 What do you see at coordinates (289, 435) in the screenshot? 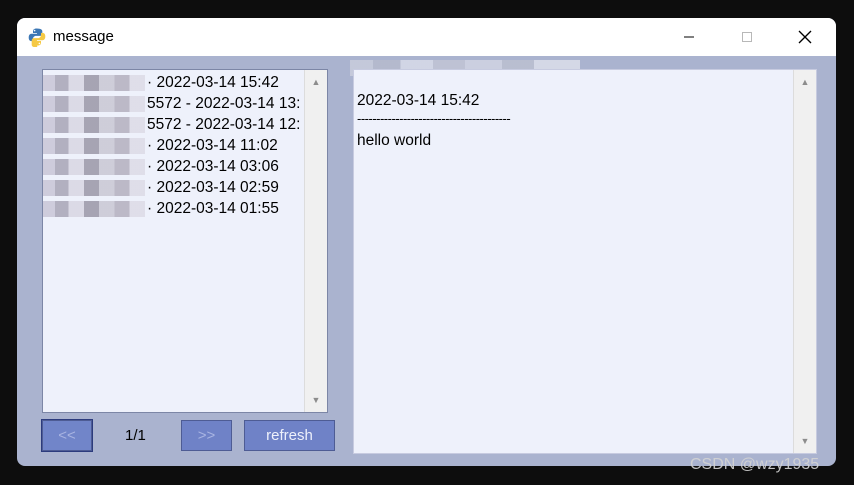
I see `refresh-button: refresh` at bounding box center [289, 435].